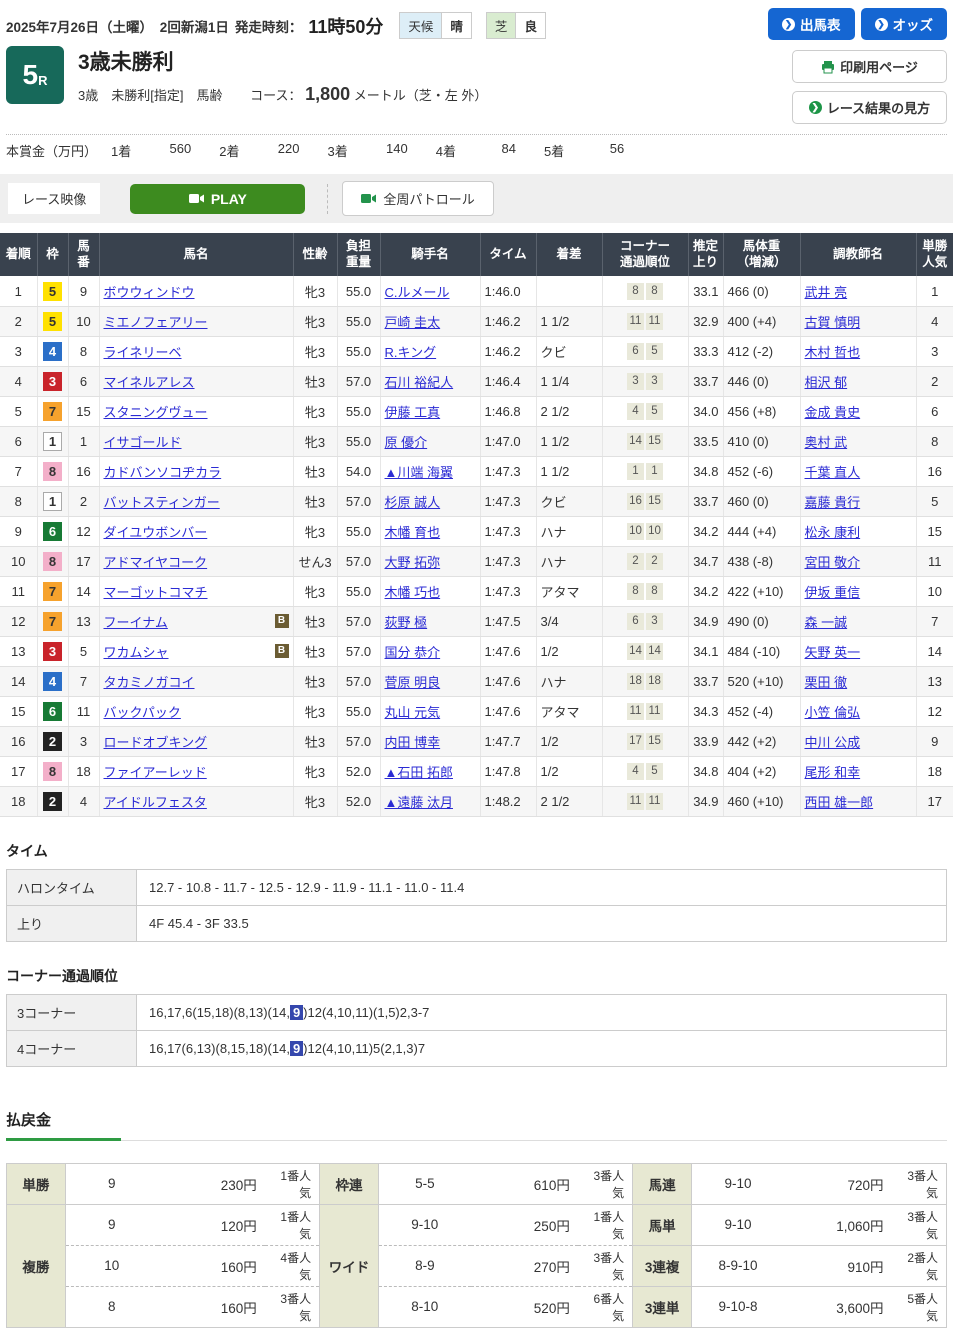 The height and width of the screenshot is (1338, 953). What do you see at coordinates (833, 502) in the screenshot?
I see `trainer-link: 嘉藤 貴行` at bounding box center [833, 502].